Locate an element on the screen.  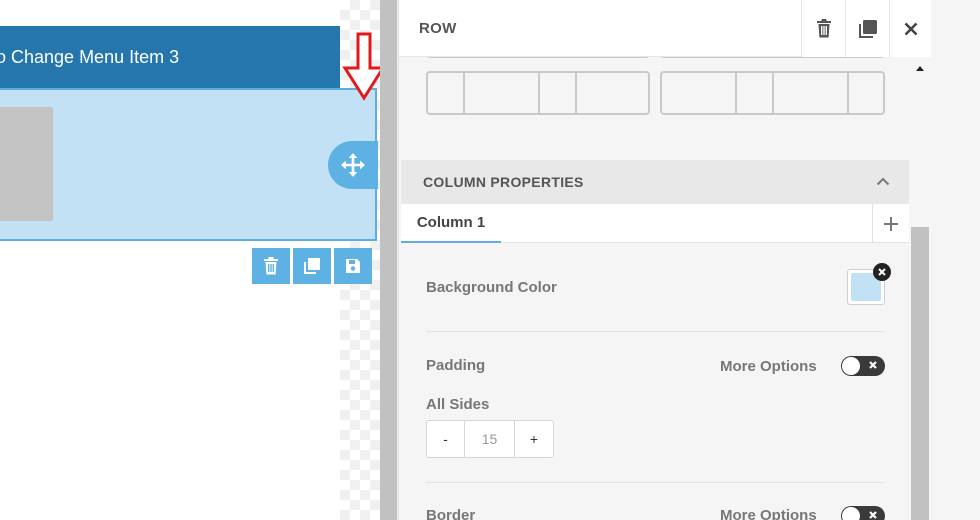
add-column-button is located at coordinates (890, 223).